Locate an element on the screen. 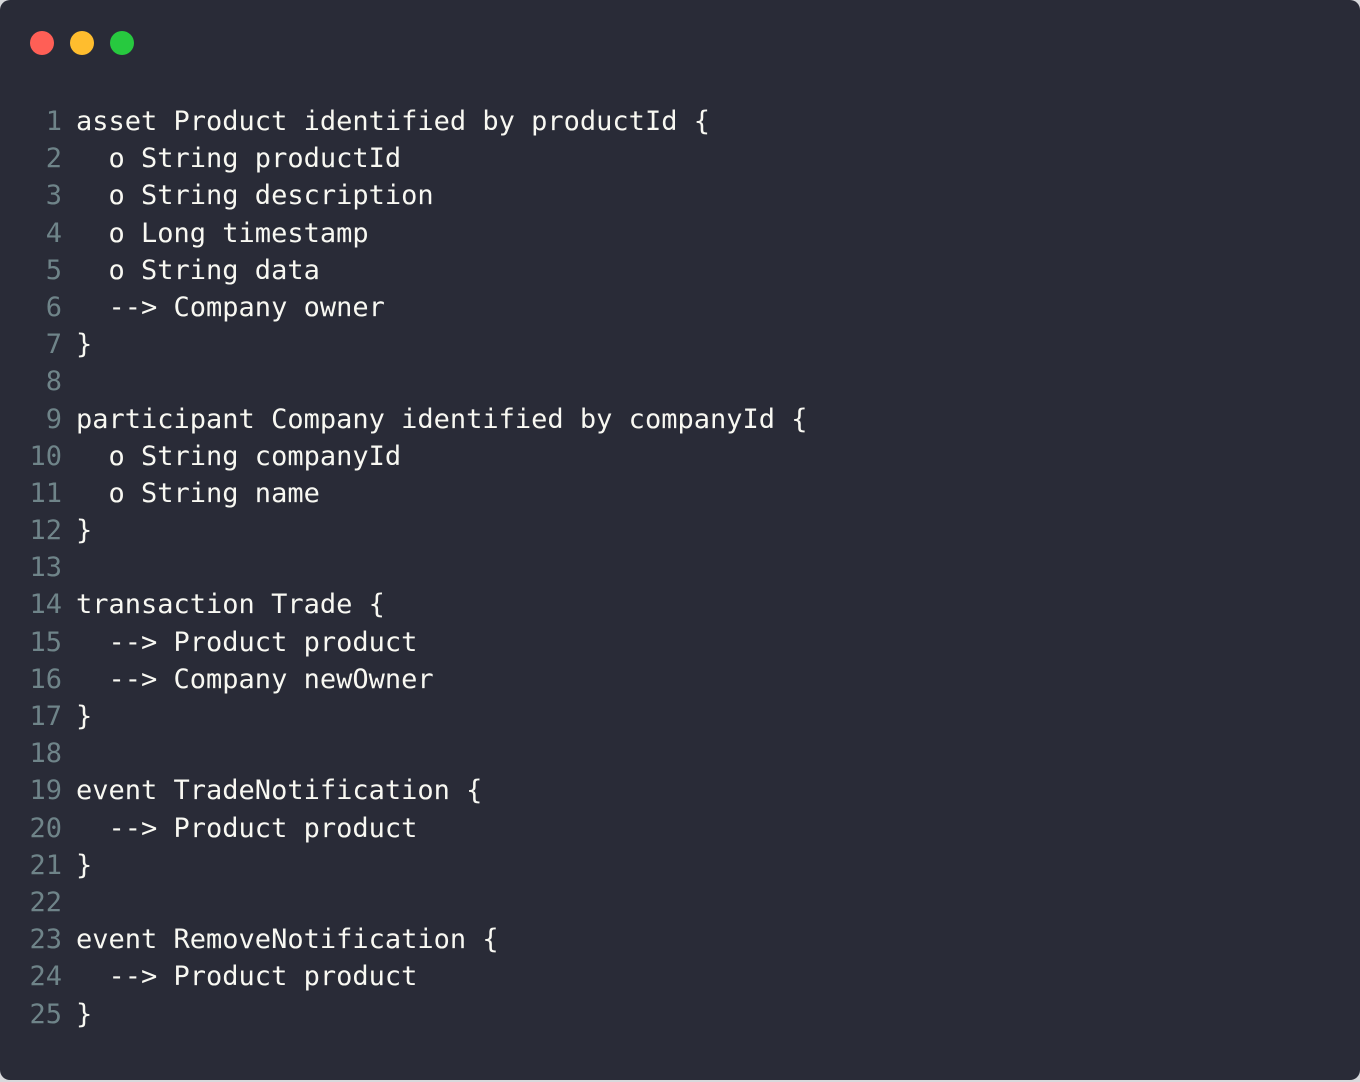 The image size is (1360, 1082). line-number: 11 is located at coordinates (45, 493).